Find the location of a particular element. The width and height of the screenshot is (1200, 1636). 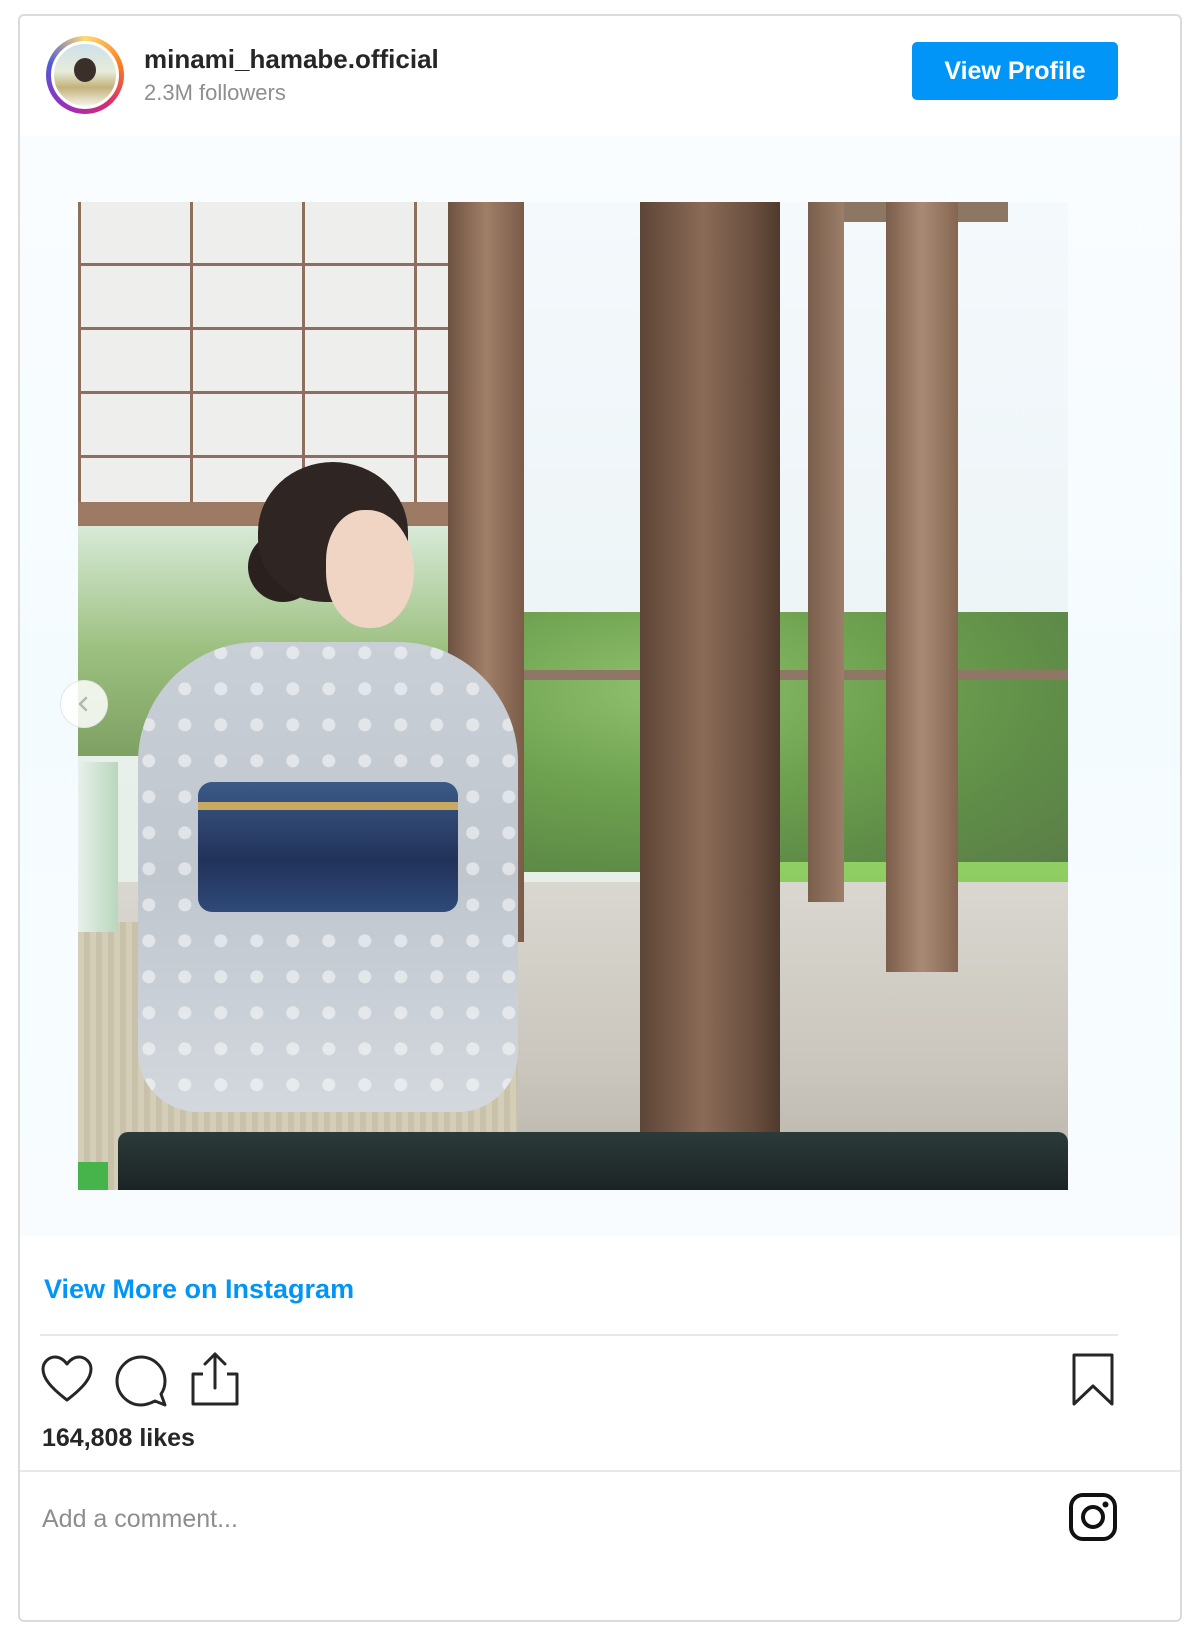

comment-icon is located at coordinates (141, 1381).